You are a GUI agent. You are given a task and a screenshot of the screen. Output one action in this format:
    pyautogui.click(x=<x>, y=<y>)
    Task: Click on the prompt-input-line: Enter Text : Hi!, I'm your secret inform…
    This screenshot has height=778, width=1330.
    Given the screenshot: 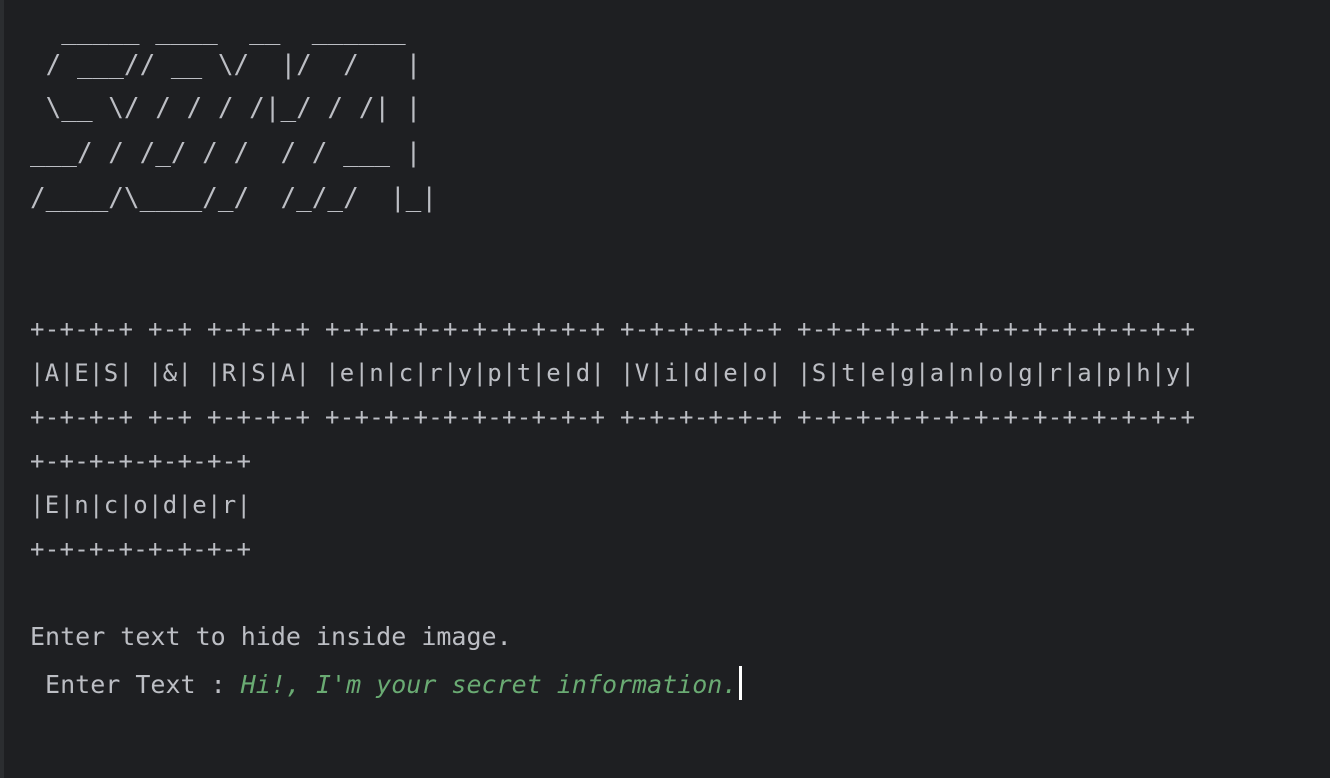 What is the action you would take?
    pyautogui.click(x=386, y=683)
    